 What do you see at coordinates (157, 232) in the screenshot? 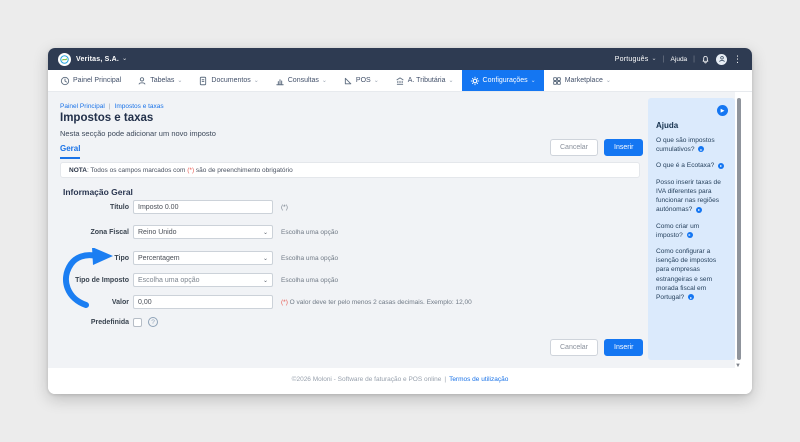
I see `selected-value: Reino Unido` at bounding box center [157, 232].